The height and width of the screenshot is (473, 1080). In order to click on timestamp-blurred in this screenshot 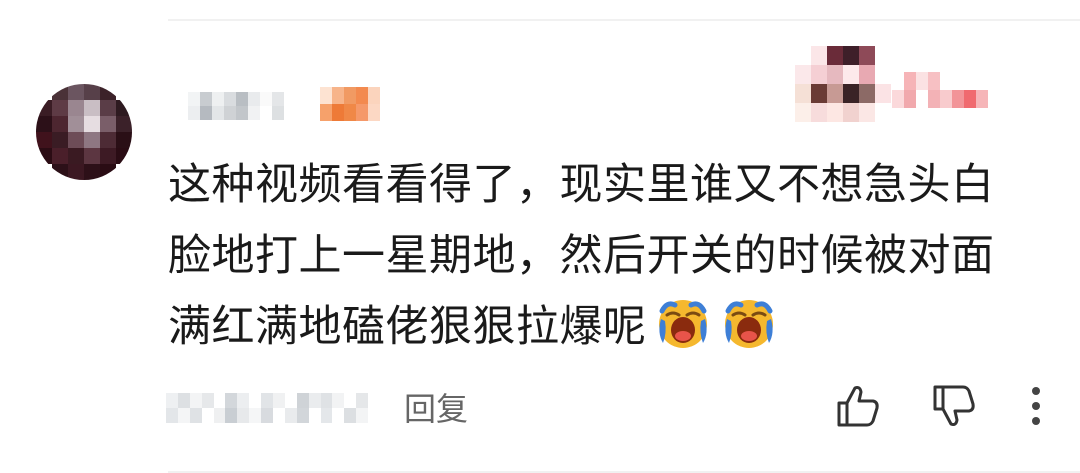, I will do `click(273, 408)`.